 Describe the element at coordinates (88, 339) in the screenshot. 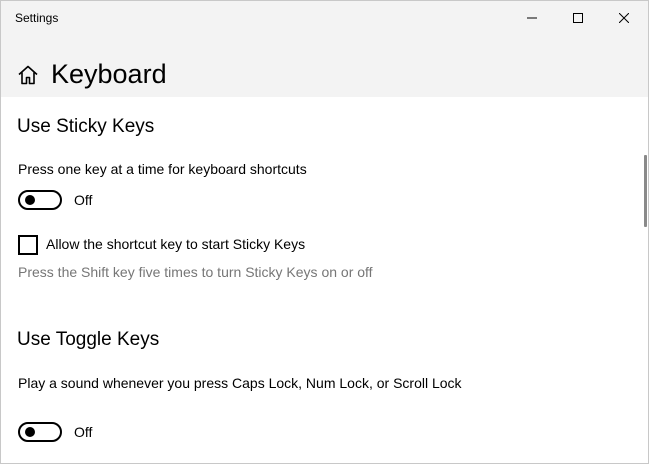

I see `toggle-keys-heading: Use Toggle Keys` at that location.